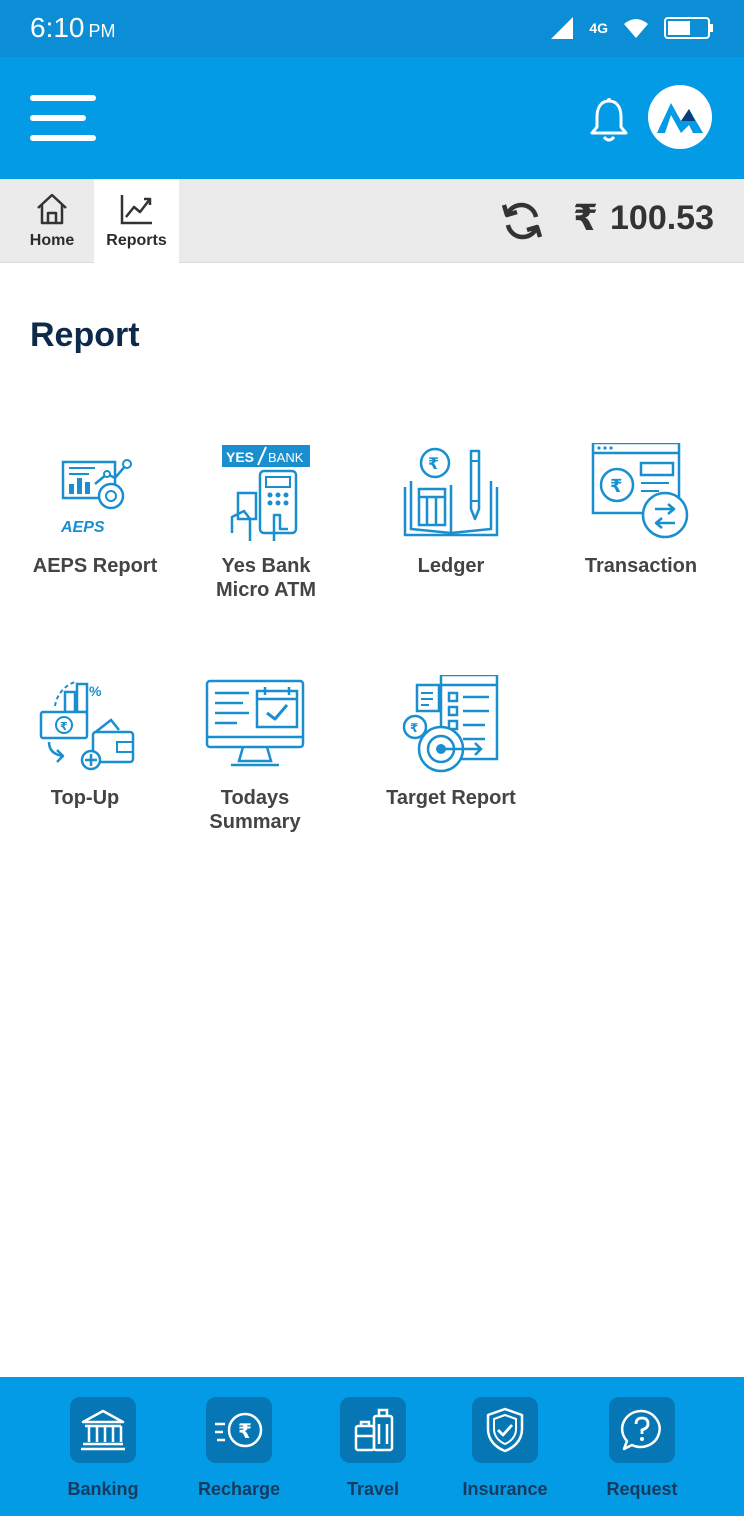 The image size is (744, 1516). What do you see at coordinates (451, 798) in the screenshot?
I see `report-item-label: Target Report` at bounding box center [451, 798].